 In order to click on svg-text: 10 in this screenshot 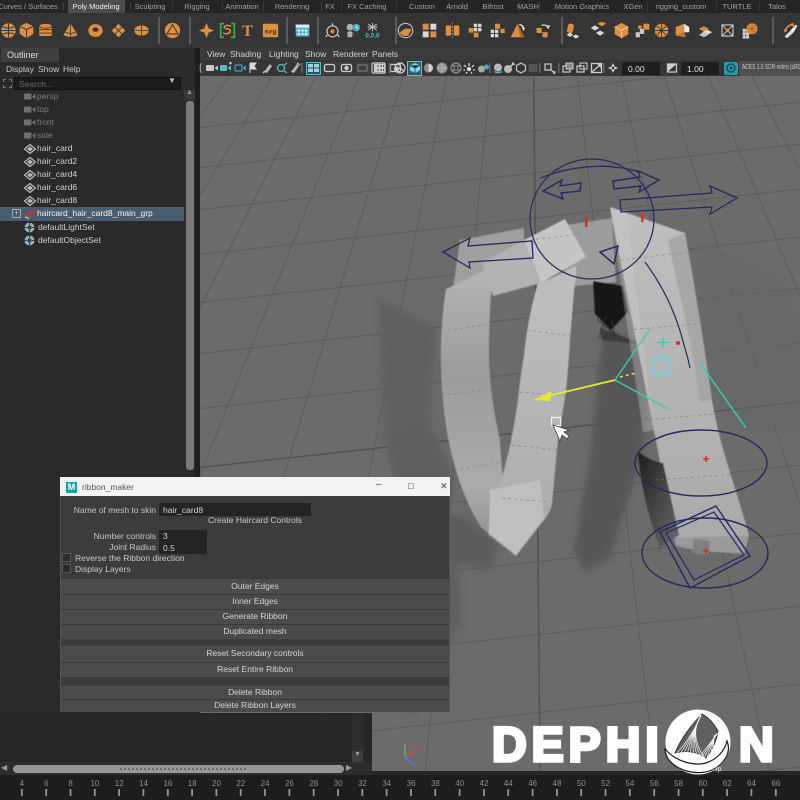, I will do `click(94, 783)`.